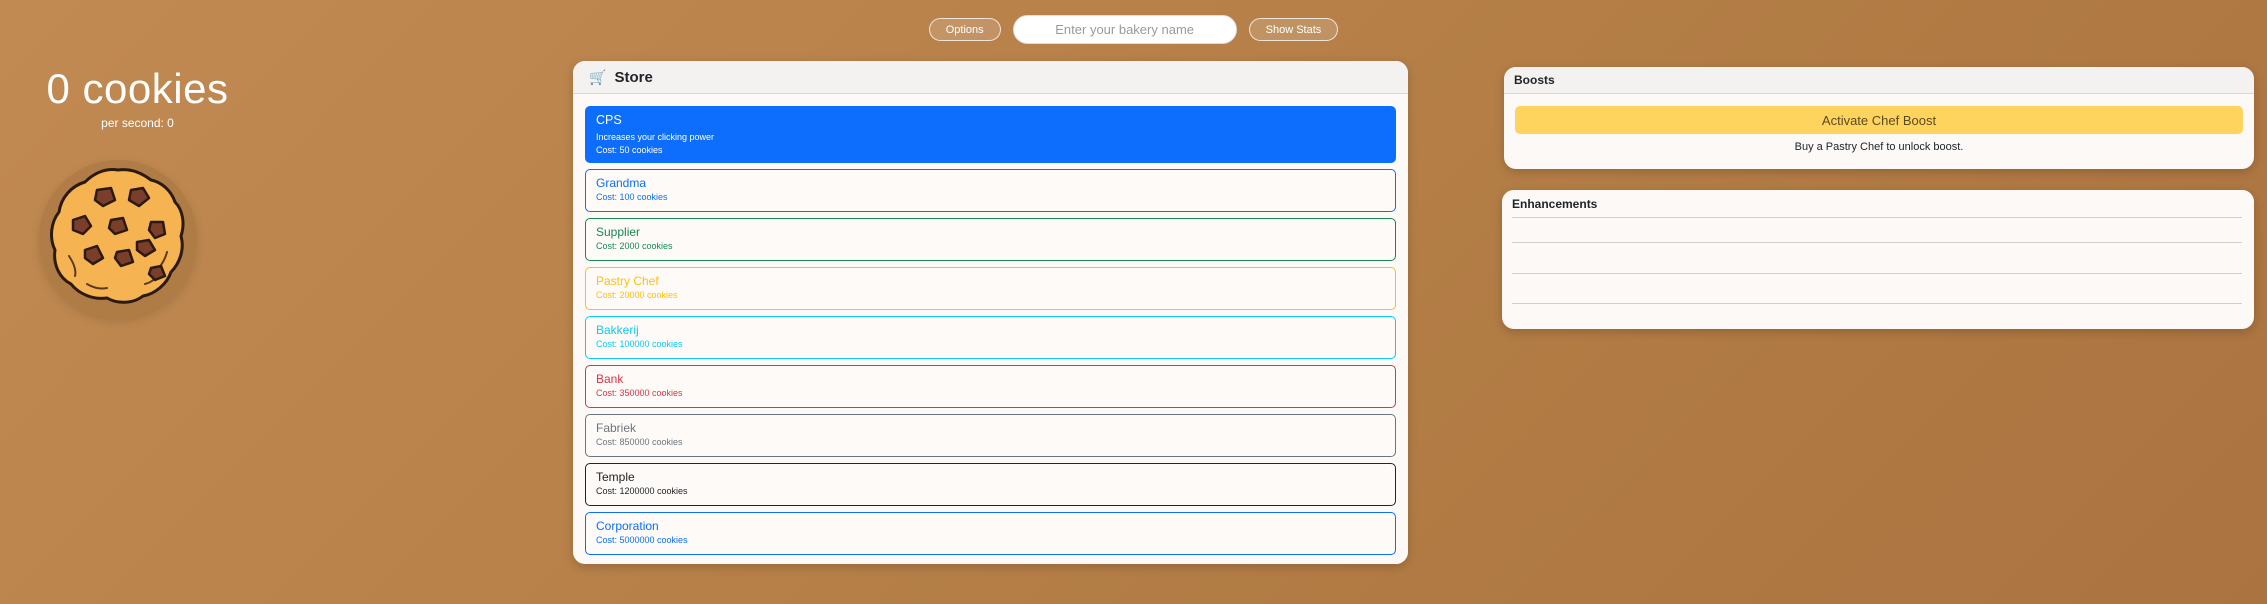 This screenshot has height=604, width=2267. What do you see at coordinates (610, 379) in the screenshot?
I see `store-item-name: Bank` at bounding box center [610, 379].